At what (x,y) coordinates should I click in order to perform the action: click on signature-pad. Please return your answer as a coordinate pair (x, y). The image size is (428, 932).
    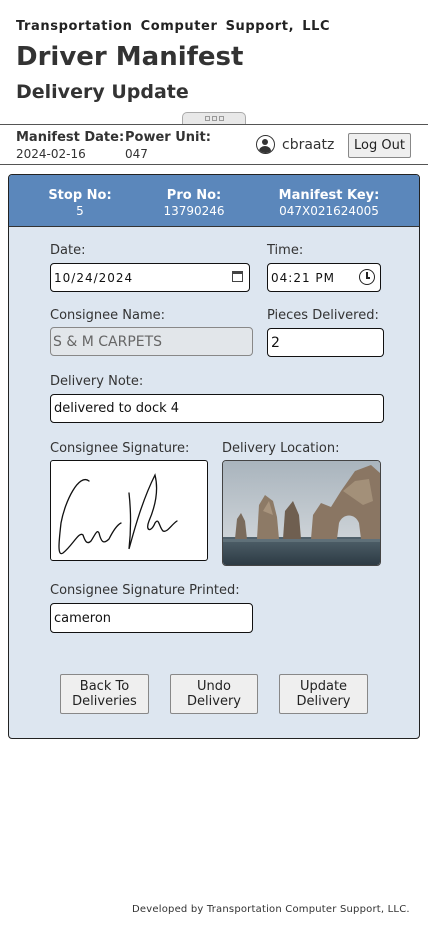
    Looking at the image, I should click on (129, 510).